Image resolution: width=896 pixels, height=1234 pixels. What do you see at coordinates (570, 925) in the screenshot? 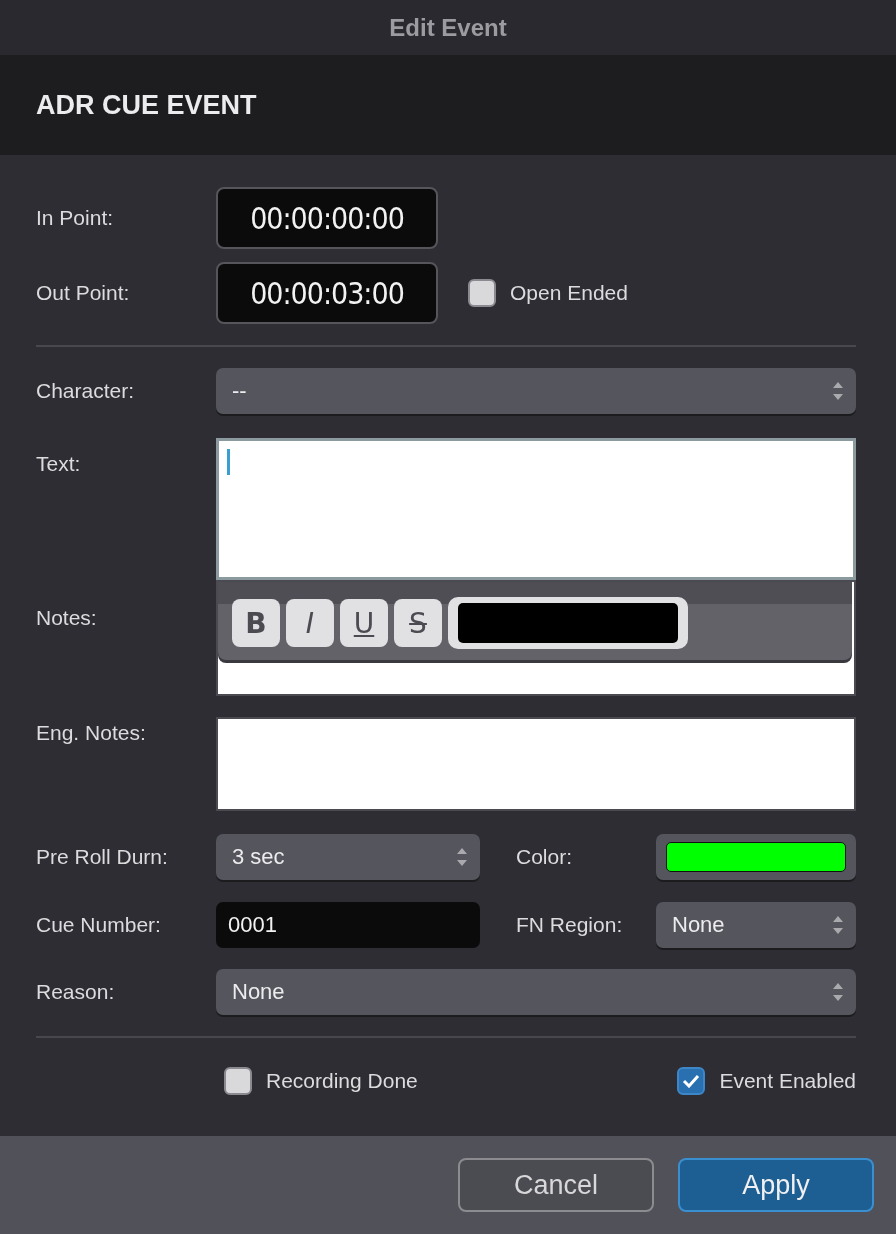
I see `field-label: FN Region:` at bounding box center [570, 925].